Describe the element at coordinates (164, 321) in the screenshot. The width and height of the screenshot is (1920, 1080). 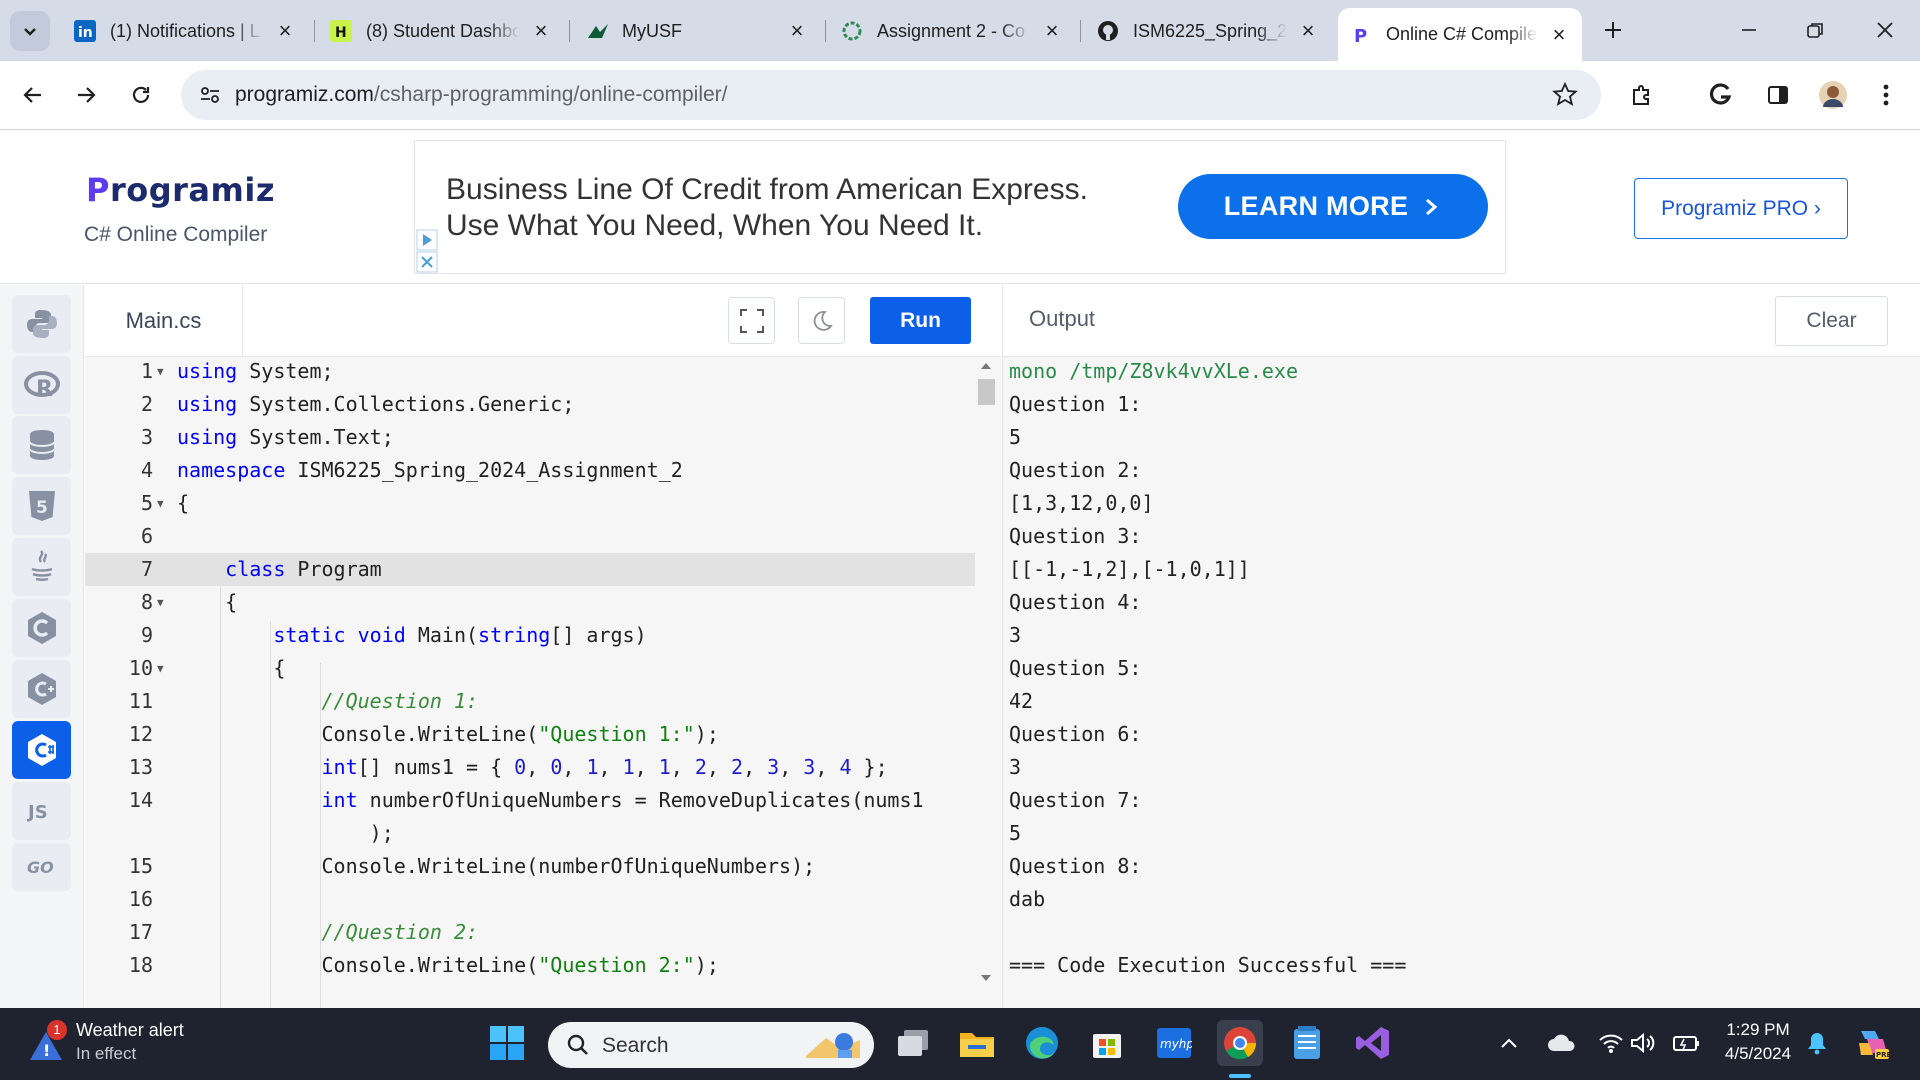
I see `file-tab-main: Main.cs` at that location.